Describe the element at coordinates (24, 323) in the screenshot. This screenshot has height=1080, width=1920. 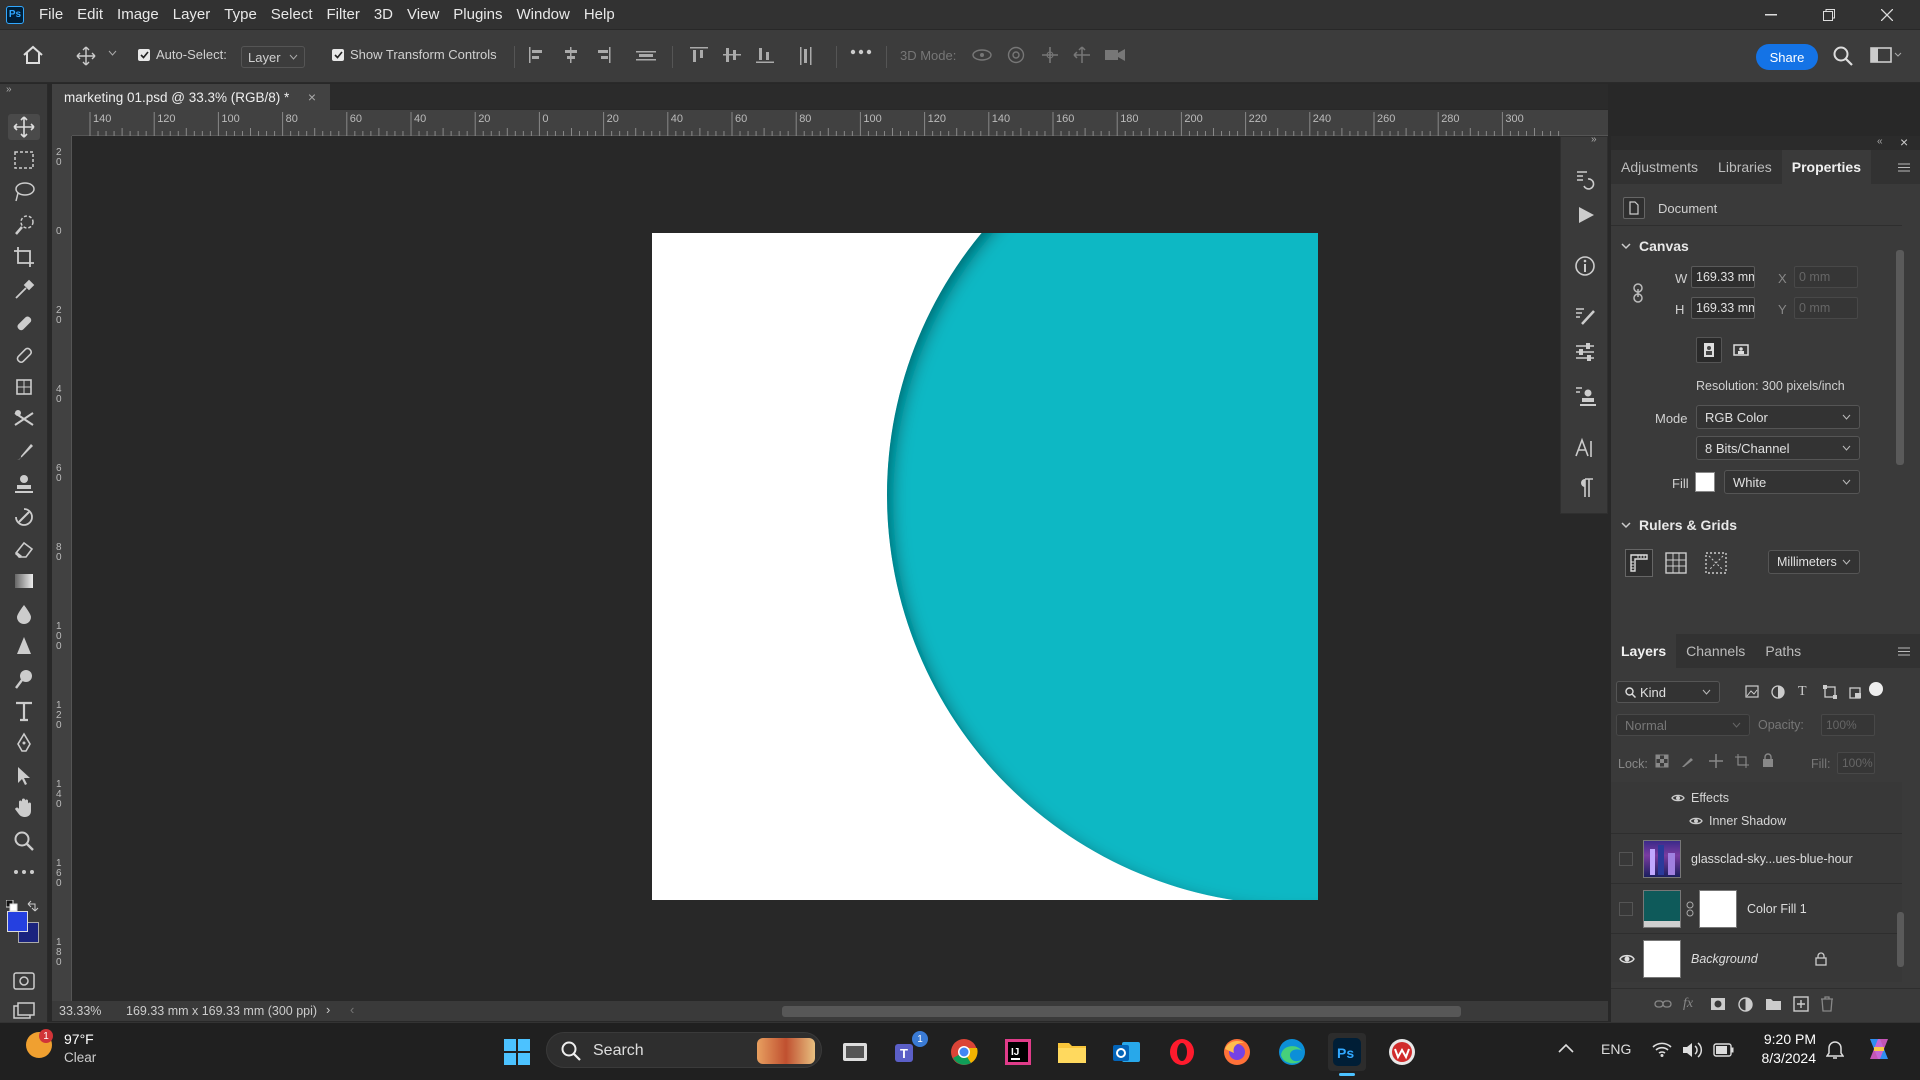
I see `spot-healing-tool-icon` at that location.